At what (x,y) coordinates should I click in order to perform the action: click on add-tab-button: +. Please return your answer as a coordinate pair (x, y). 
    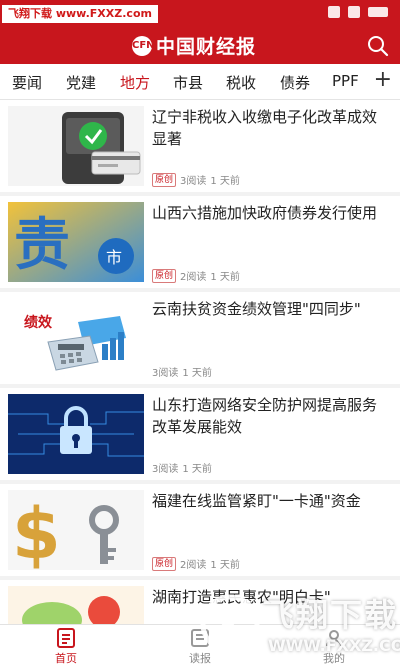
    Looking at the image, I should click on (383, 79).